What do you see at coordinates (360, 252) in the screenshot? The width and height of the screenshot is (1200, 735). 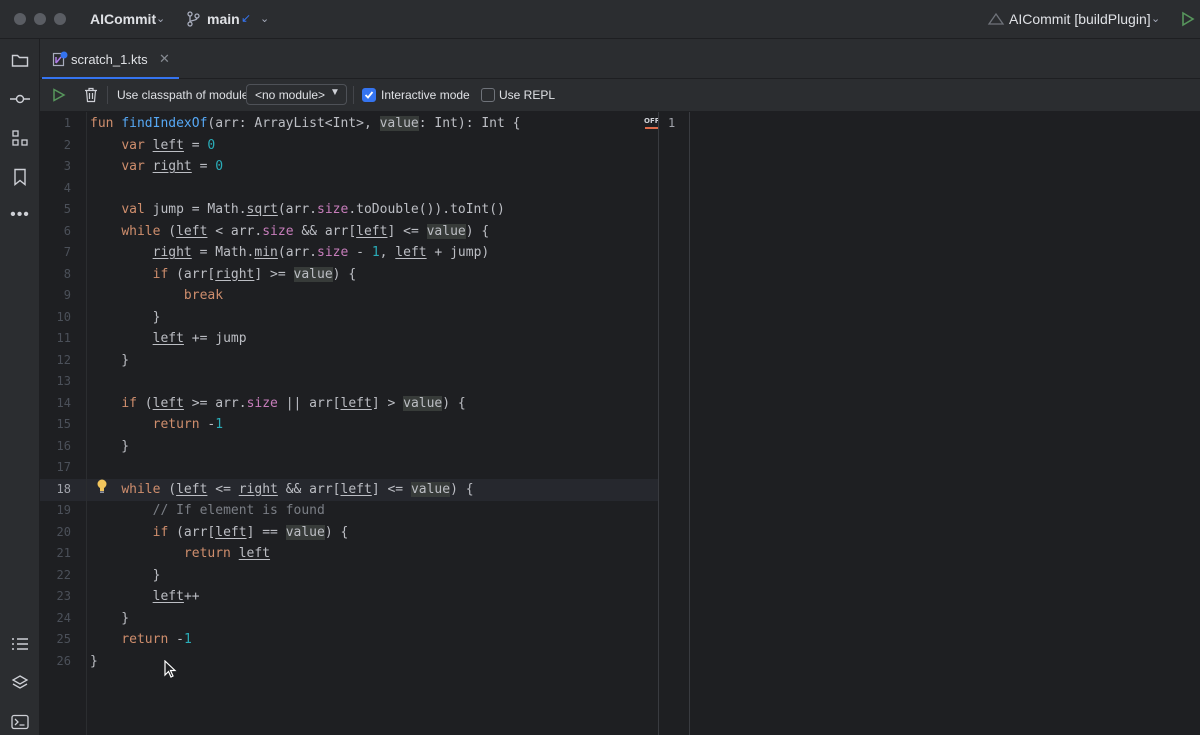 I see `code-token: -` at bounding box center [360, 252].